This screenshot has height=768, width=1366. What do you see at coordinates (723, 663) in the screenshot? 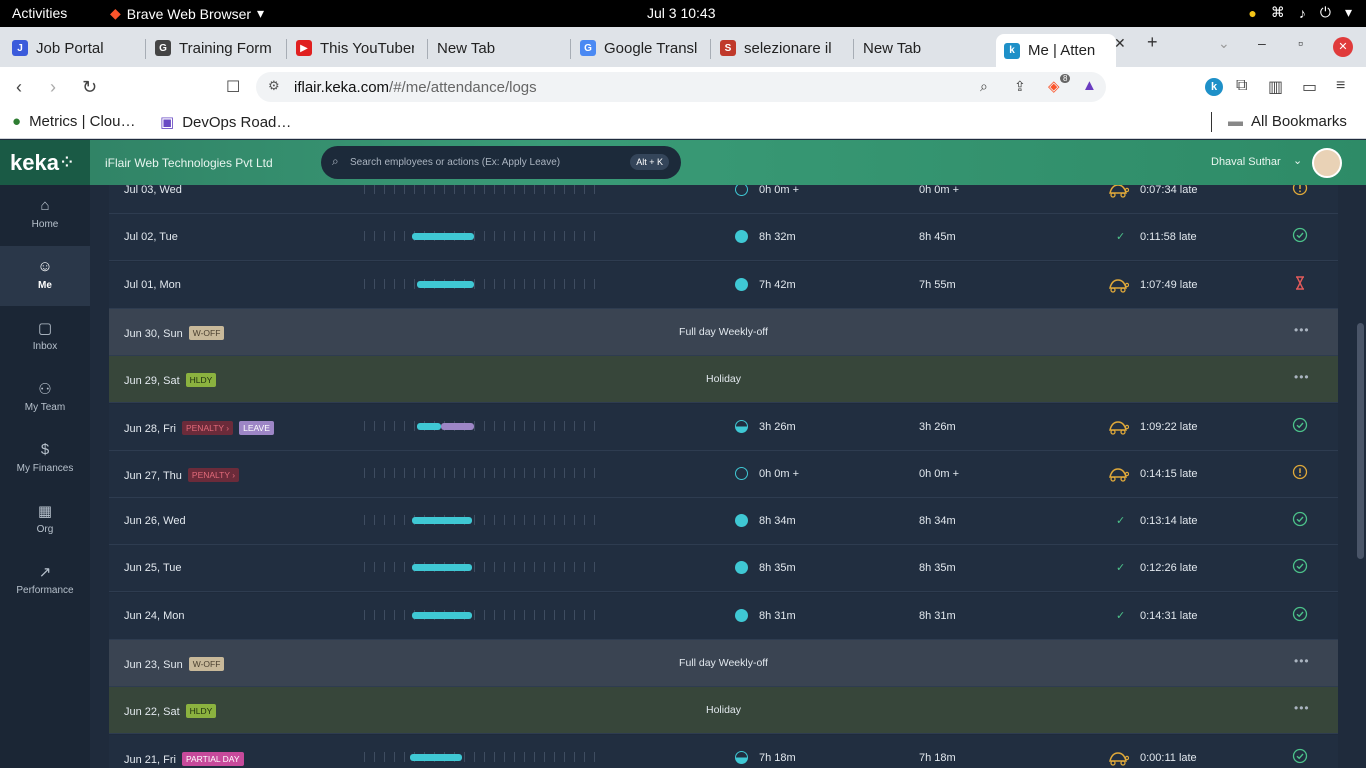
I see `table-row: Jun 23, Sun W-OFF Full day Weekly-off •••` at bounding box center [723, 663].